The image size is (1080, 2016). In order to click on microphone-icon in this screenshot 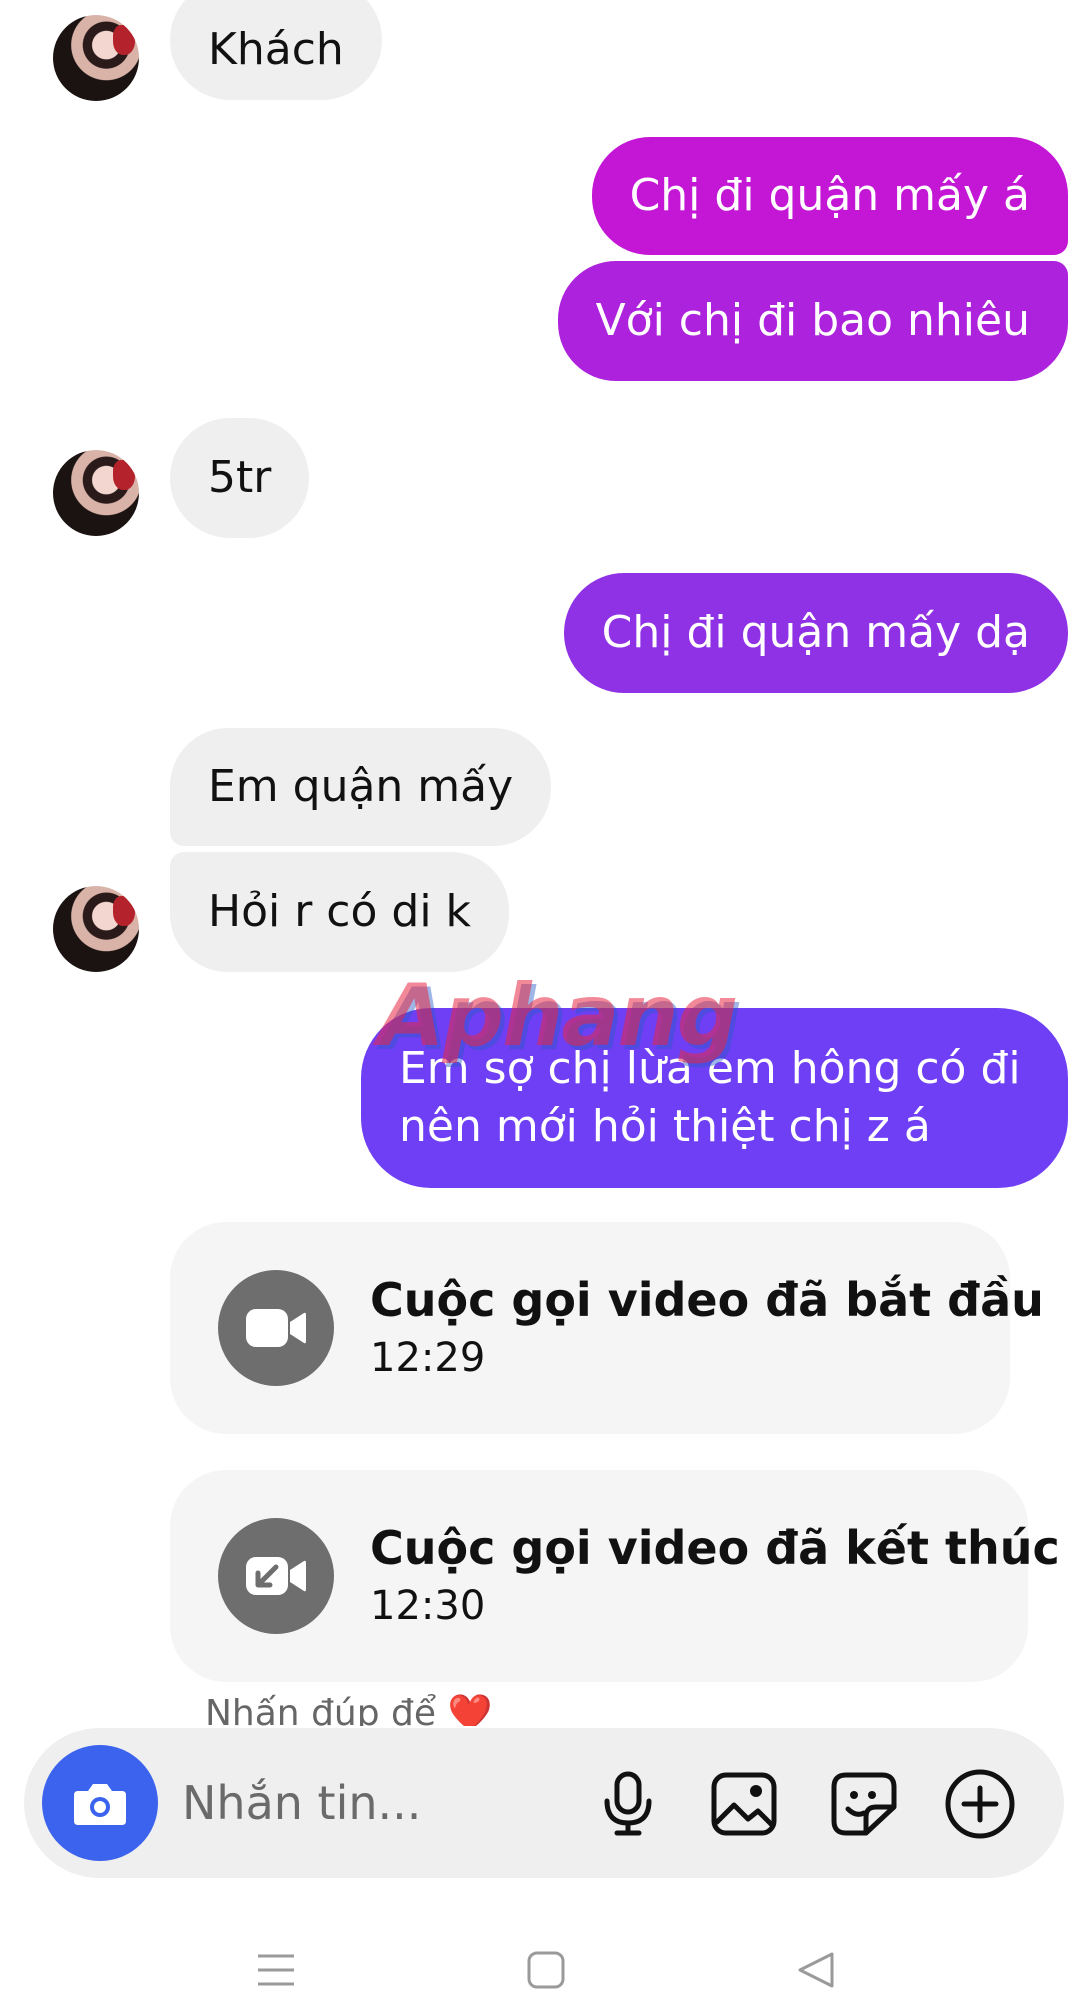, I will do `click(628, 1803)`.